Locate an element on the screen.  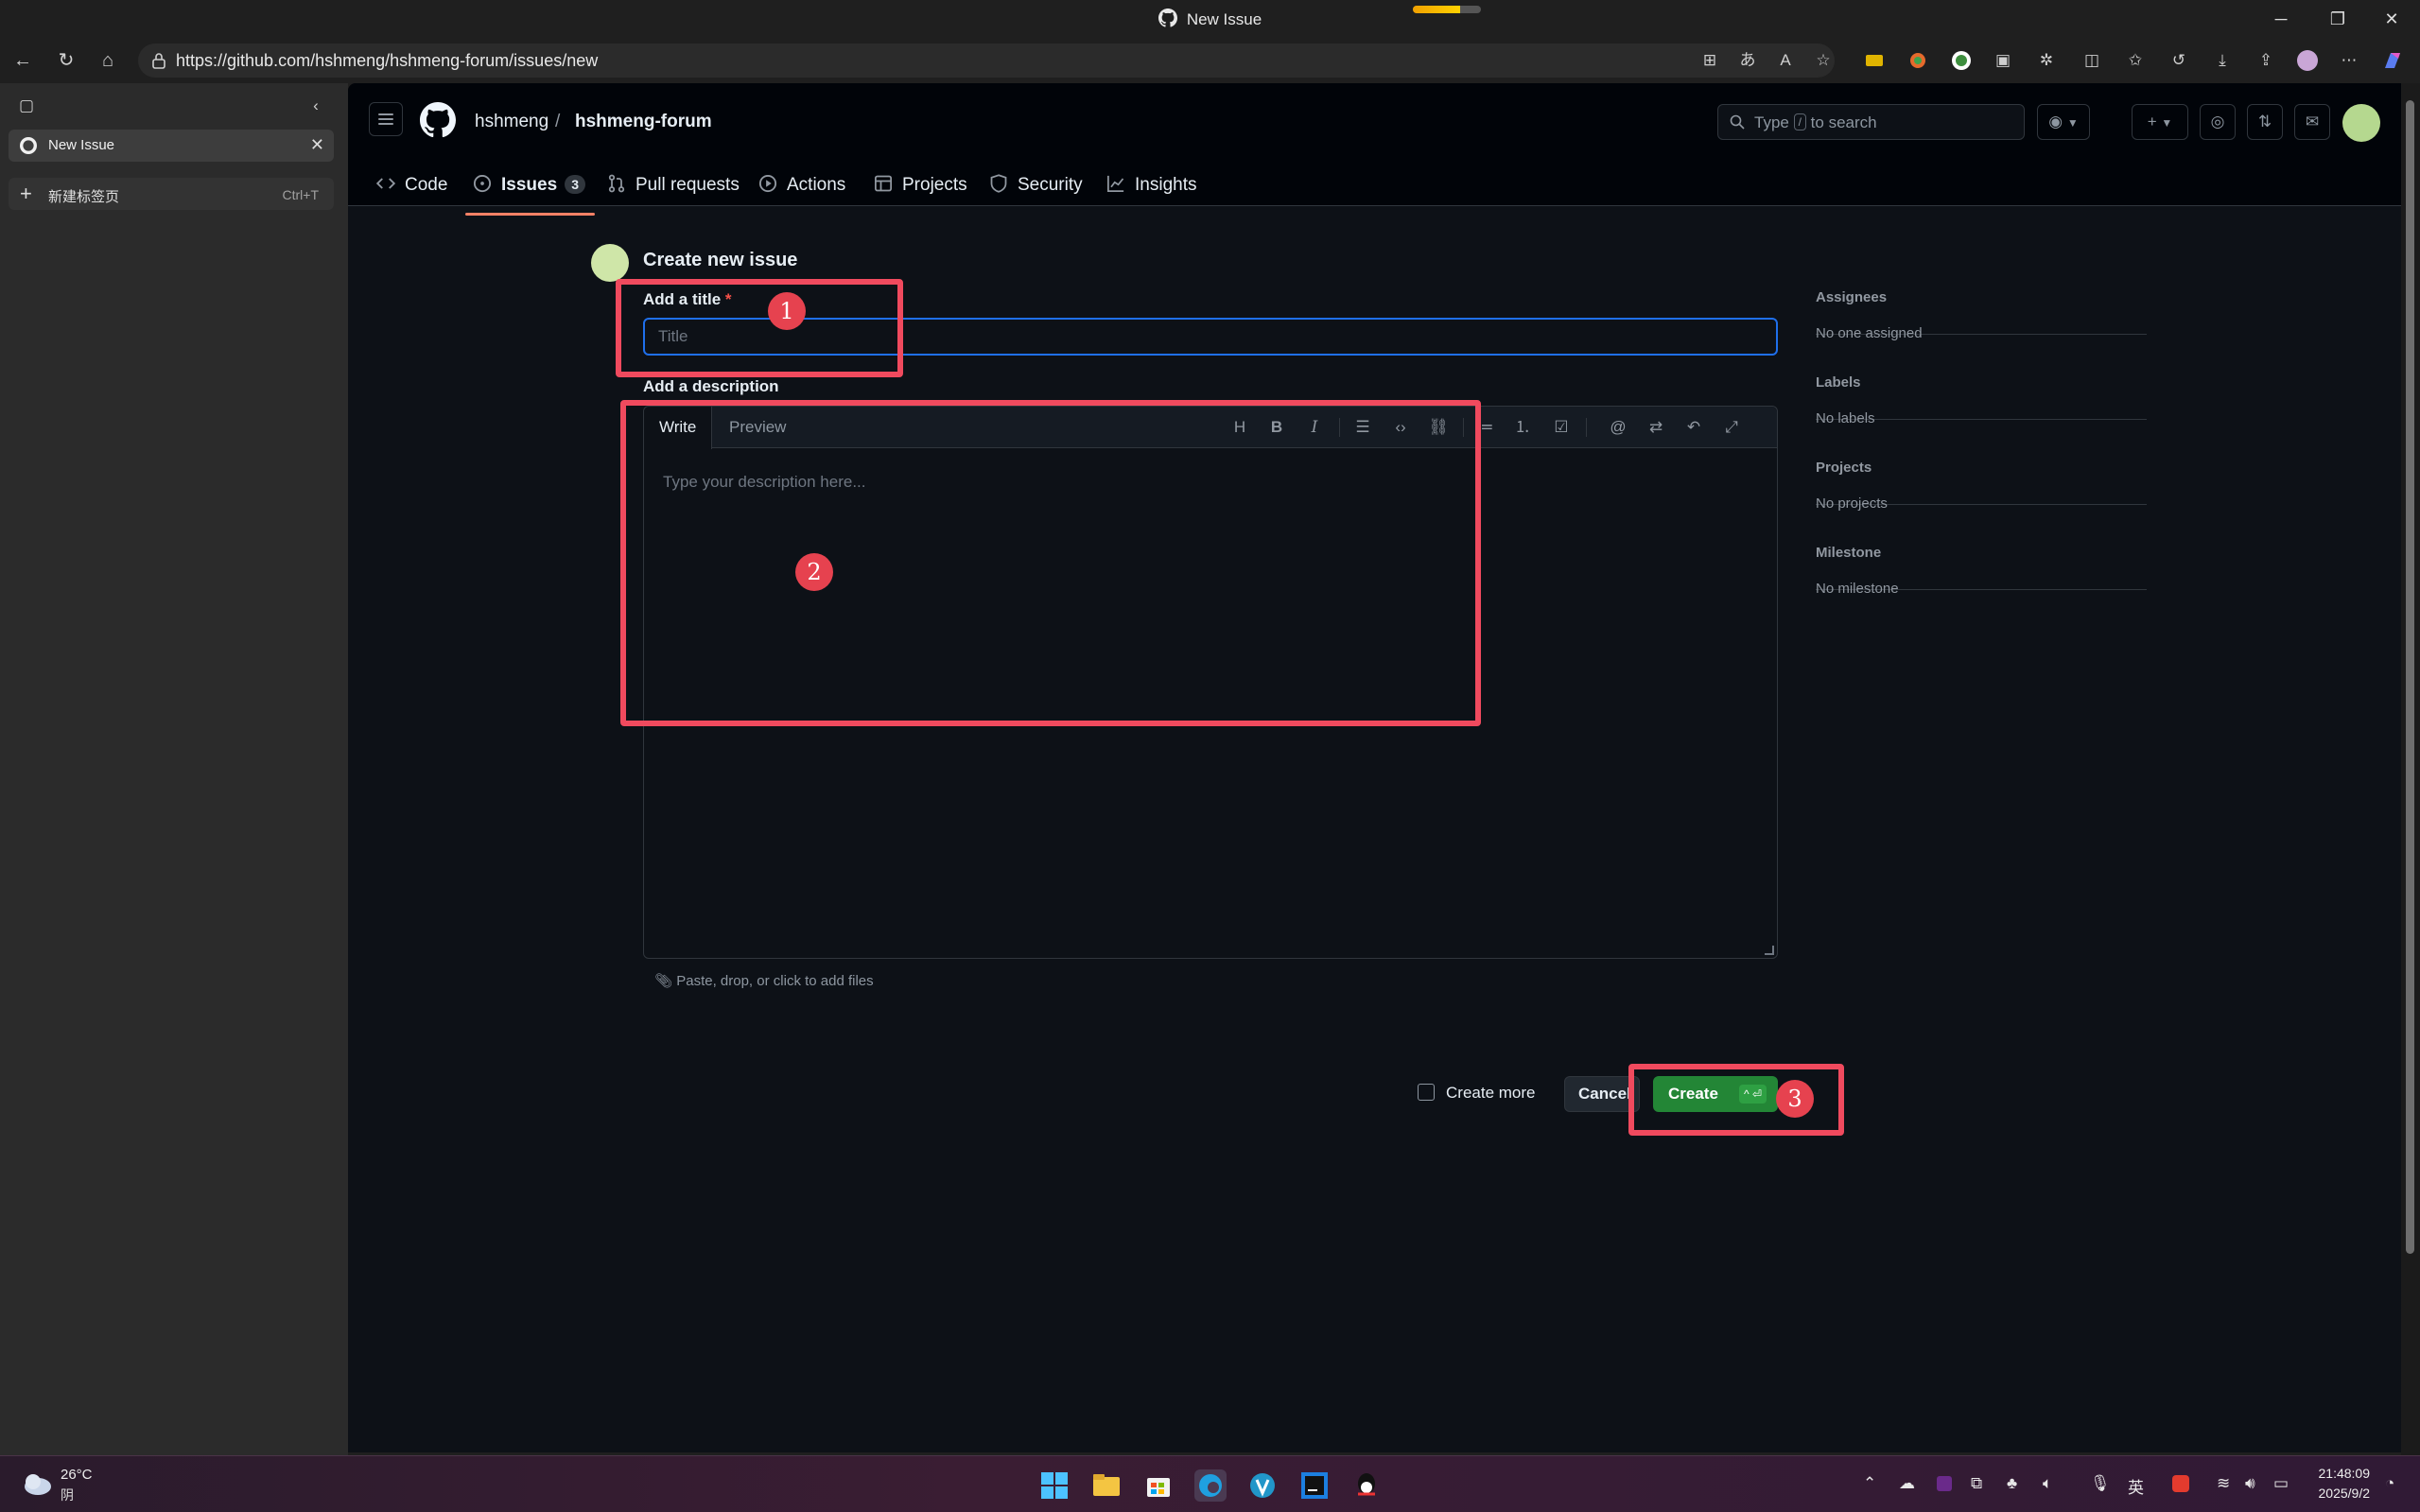
issues-button: ◎ is located at coordinates (2218, 122).